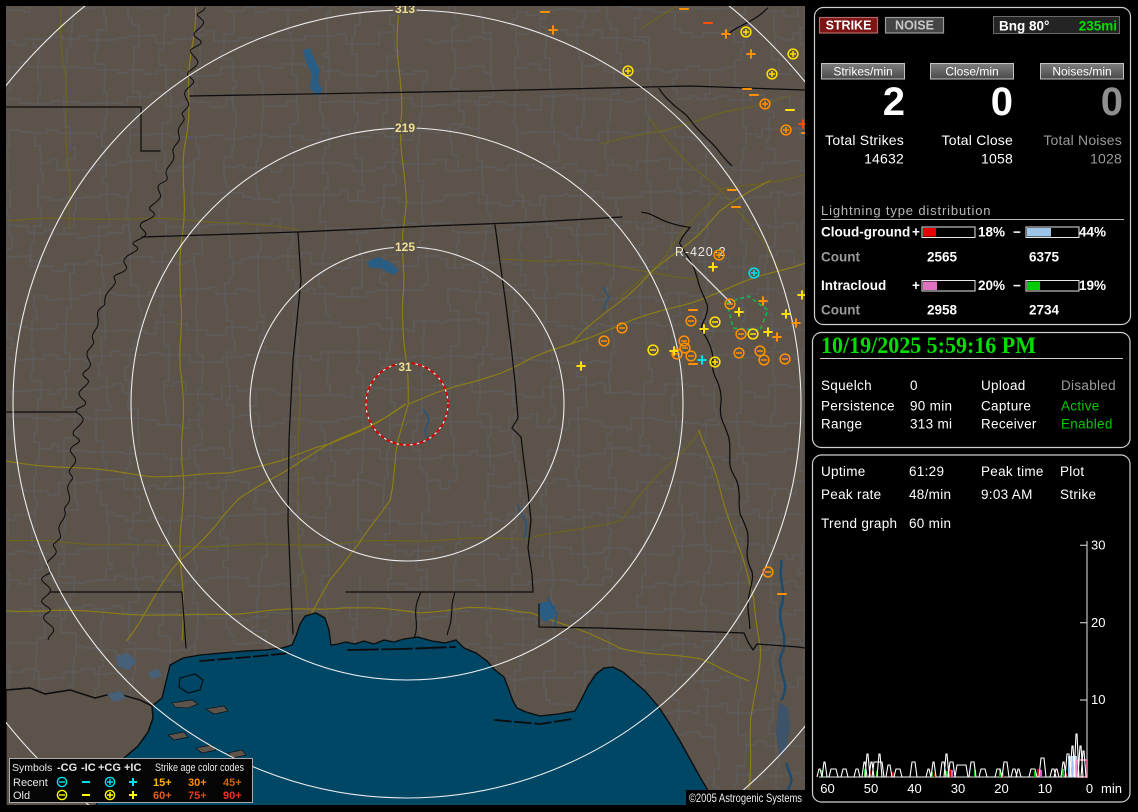 The image size is (1138, 812). Describe the element at coordinates (865, 232) in the screenshot. I see `svg-text: Cloud-ground` at that location.